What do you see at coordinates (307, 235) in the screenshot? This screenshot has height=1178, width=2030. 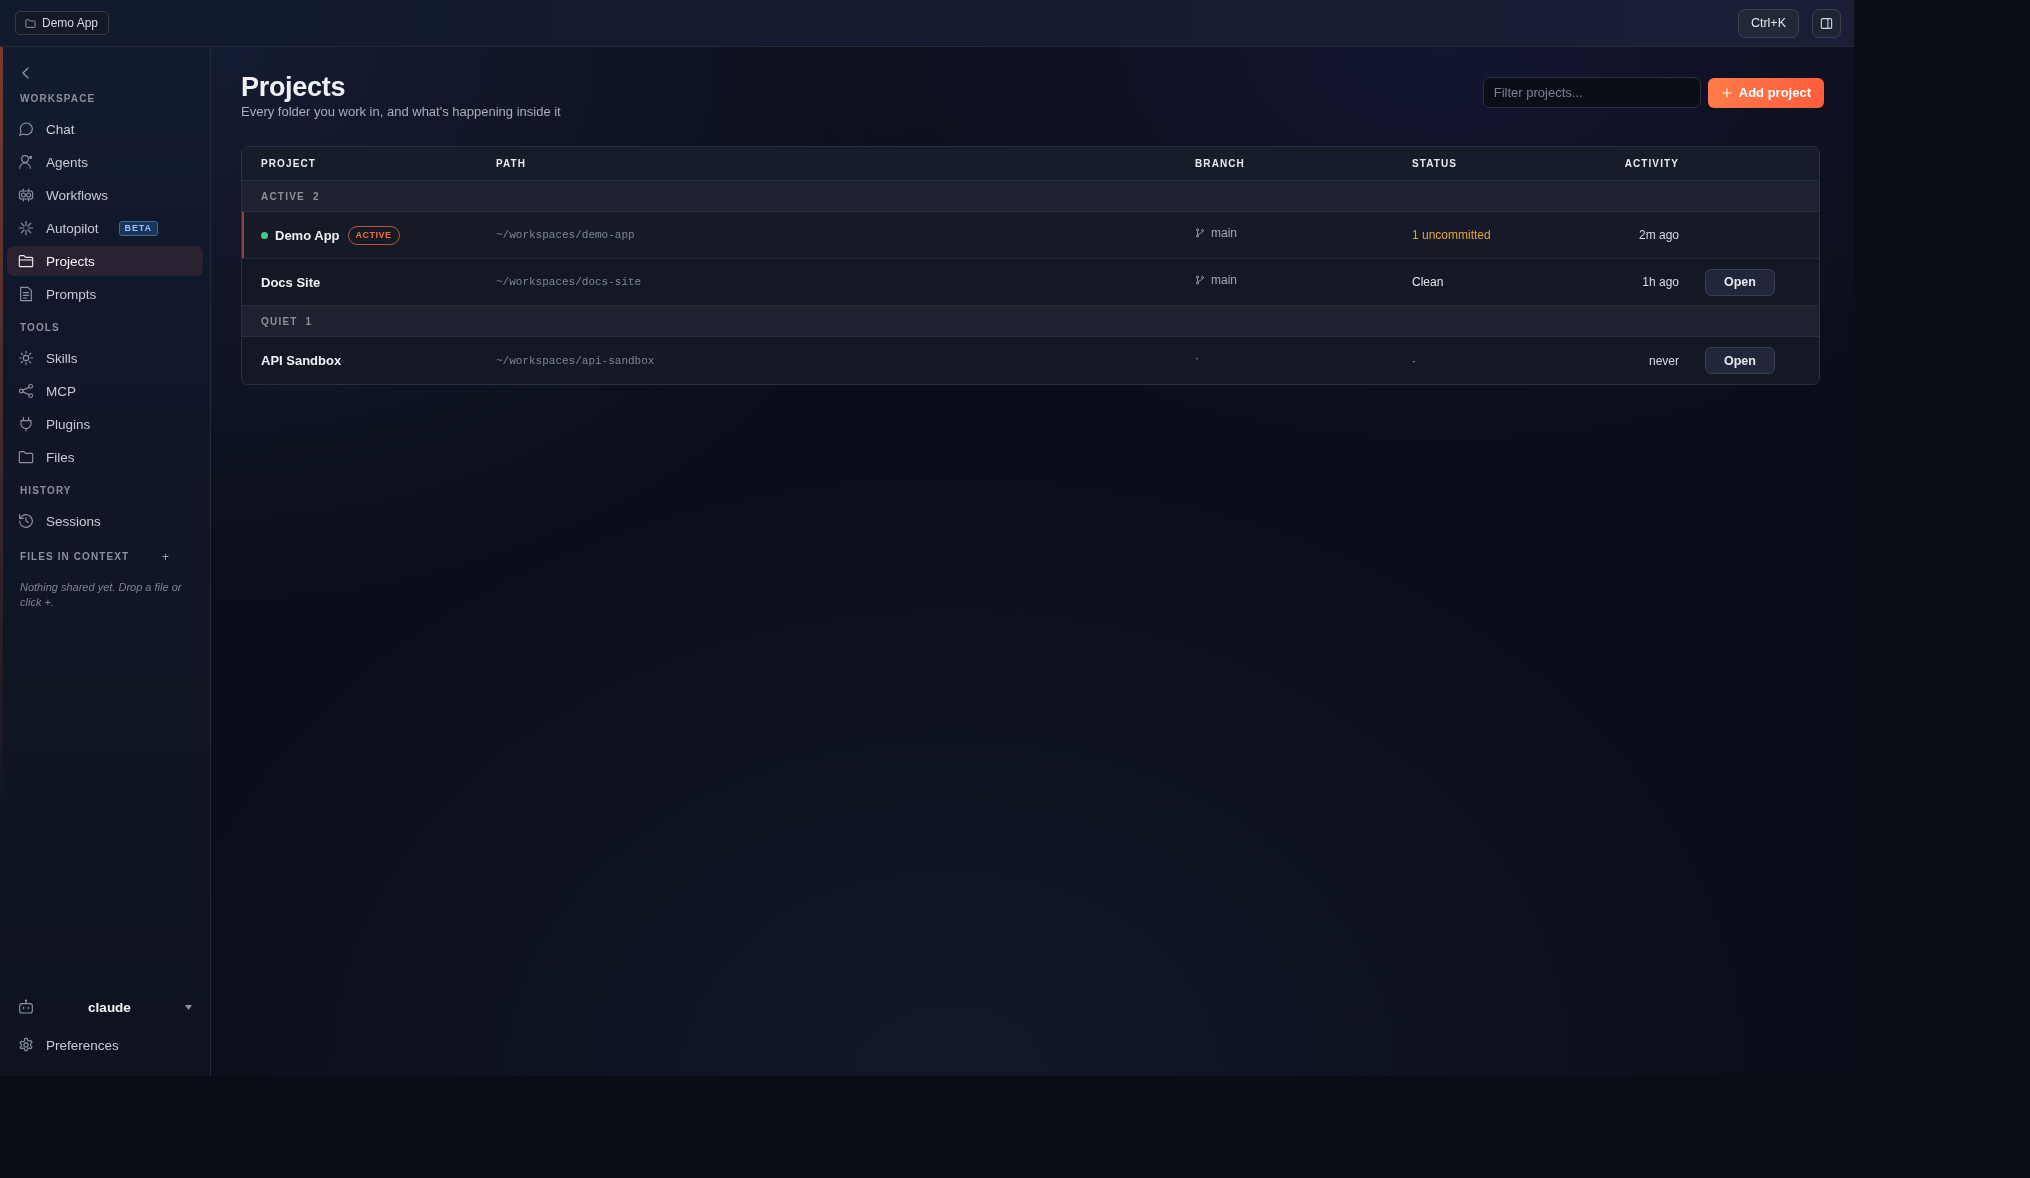 I see `project-name: Demo App` at bounding box center [307, 235].